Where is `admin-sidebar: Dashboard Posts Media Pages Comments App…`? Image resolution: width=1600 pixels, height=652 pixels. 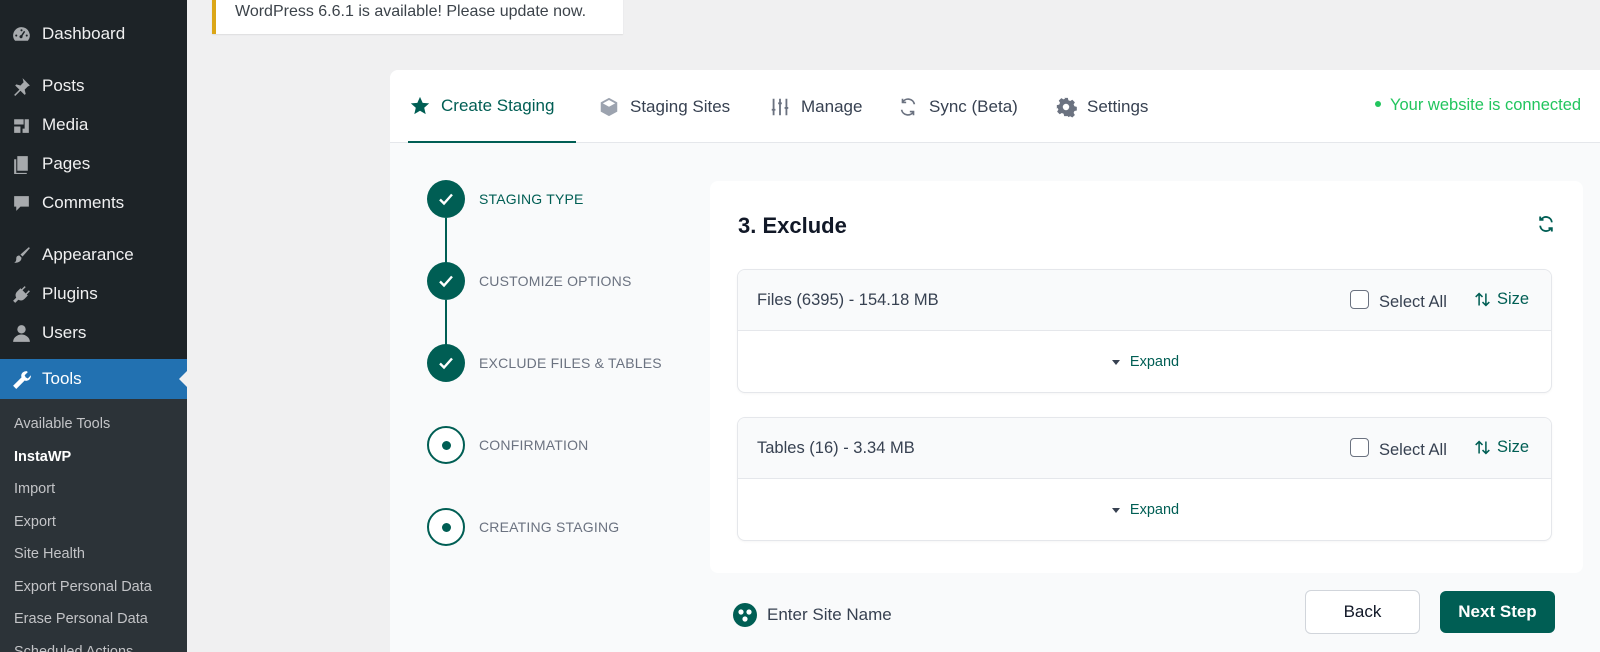 admin-sidebar: Dashboard Posts Media Pages Comments App… is located at coordinates (93, 326).